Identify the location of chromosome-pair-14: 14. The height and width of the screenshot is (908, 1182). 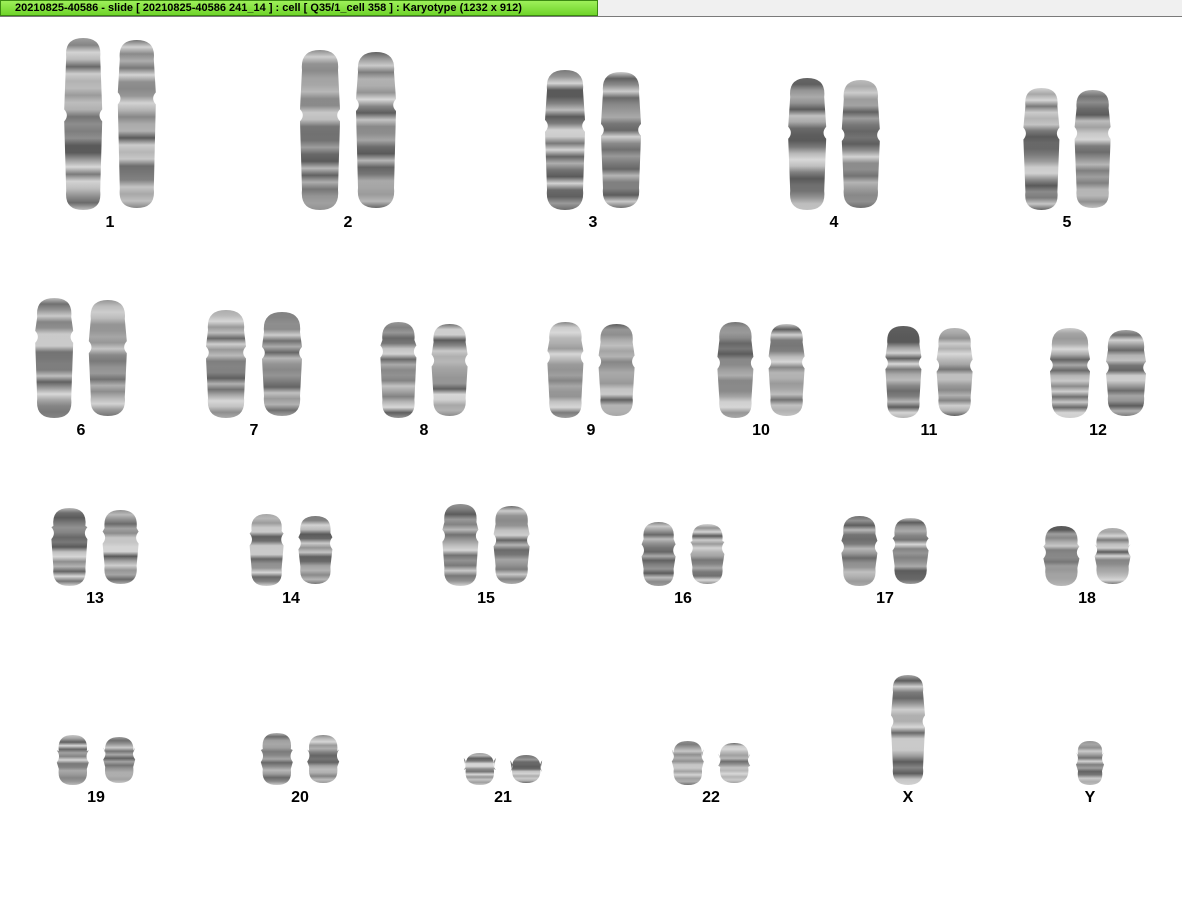
(291, 568).